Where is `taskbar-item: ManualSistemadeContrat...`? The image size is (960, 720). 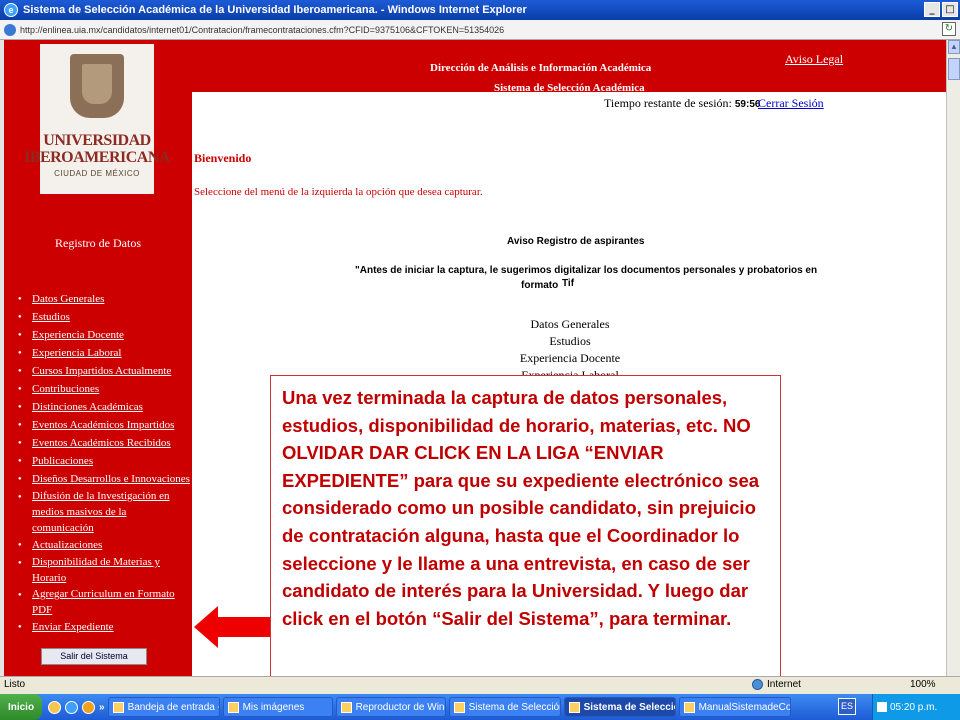 taskbar-item: ManualSistemadeContrat... is located at coordinates (734, 707).